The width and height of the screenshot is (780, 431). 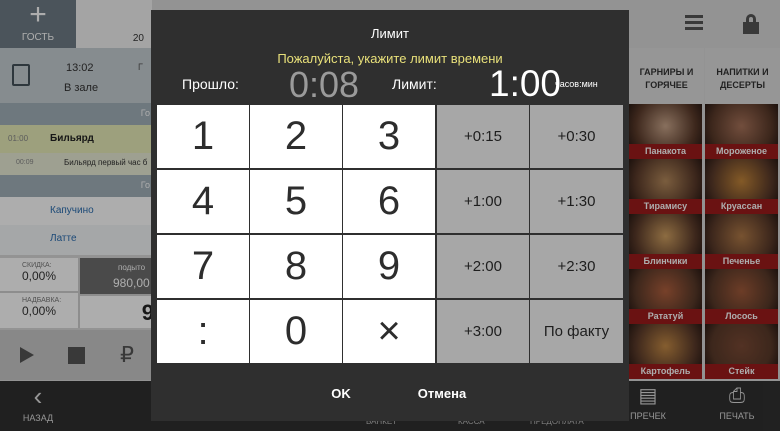 I want to click on keypad-preset-key: +3:00, so click(x=483, y=331).